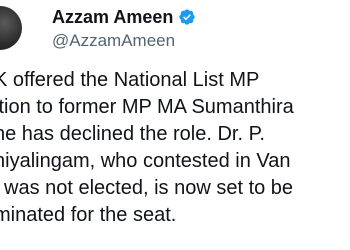 The height and width of the screenshot is (250, 350). I want to click on user-handle: @AzzamAmeen, so click(124, 41).